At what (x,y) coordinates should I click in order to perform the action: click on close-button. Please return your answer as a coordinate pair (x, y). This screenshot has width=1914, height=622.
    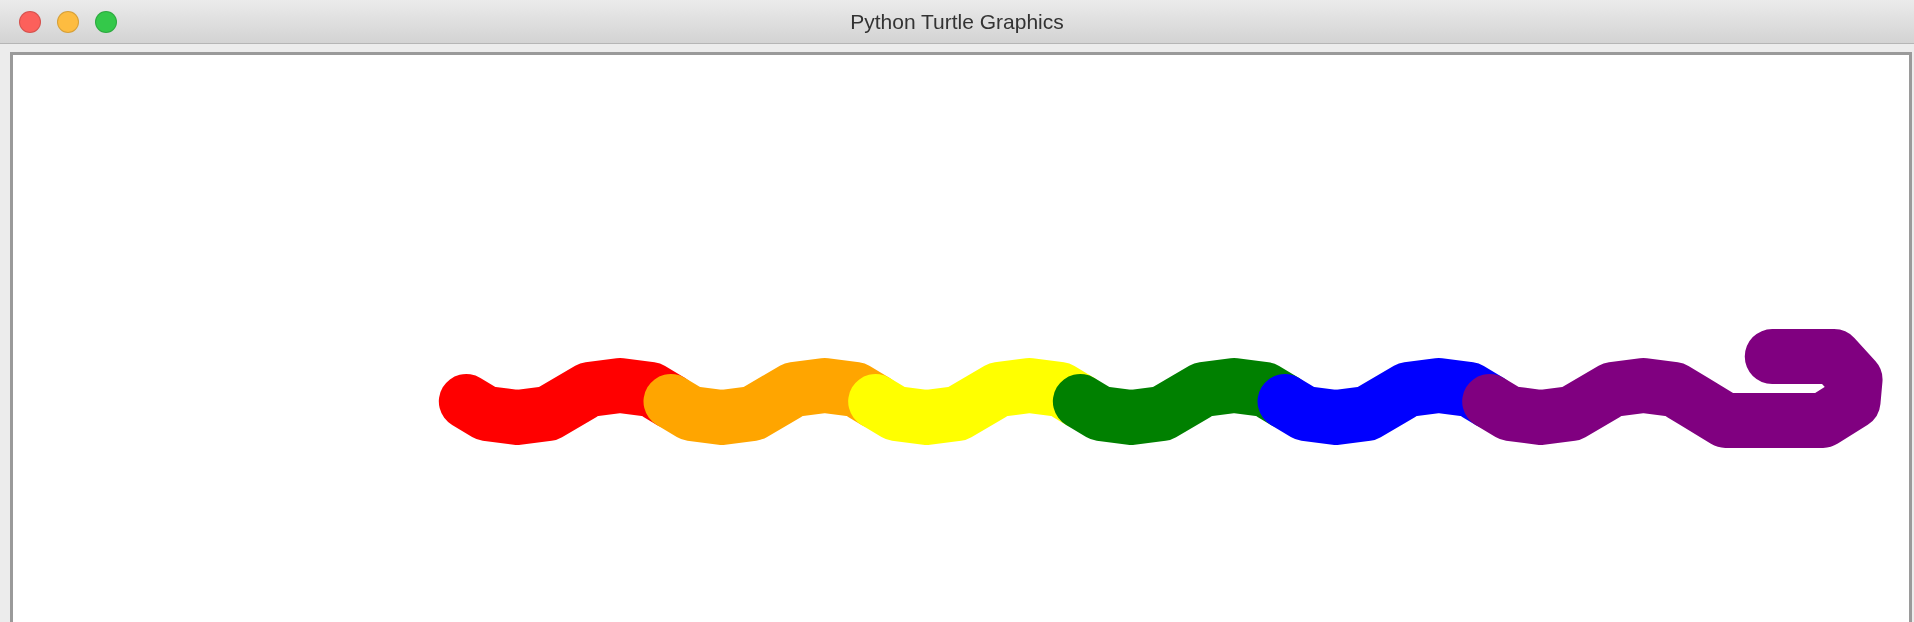
    Looking at the image, I should click on (30, 22).